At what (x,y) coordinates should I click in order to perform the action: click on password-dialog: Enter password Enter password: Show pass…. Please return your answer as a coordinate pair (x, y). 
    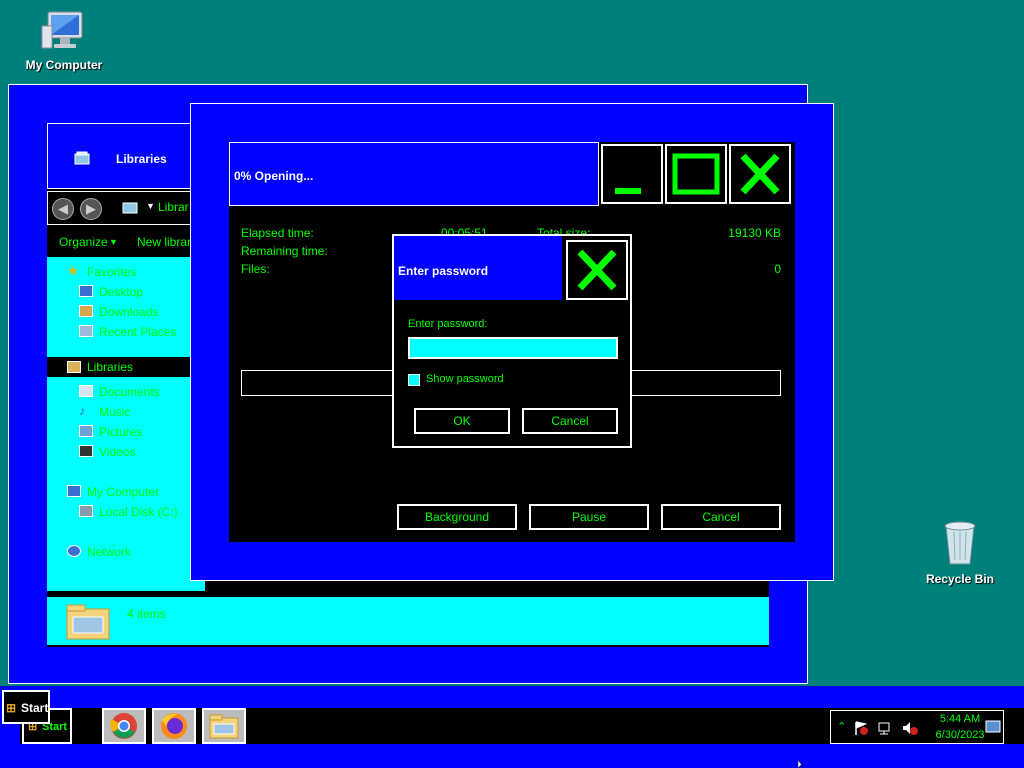
    Looking at the image, I should click on (512, 341).